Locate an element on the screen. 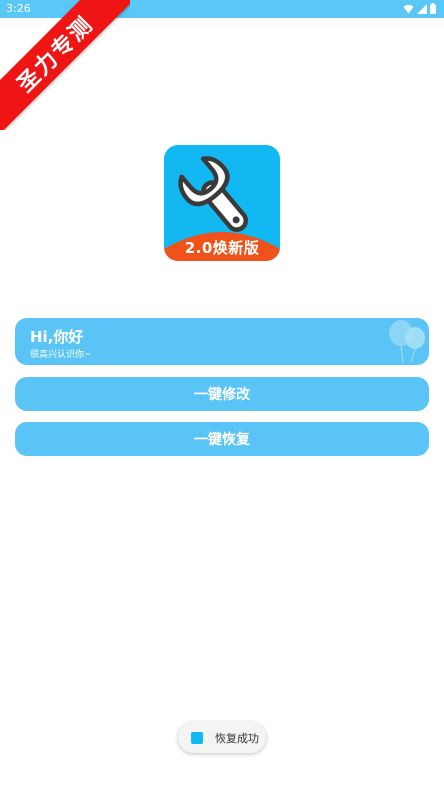 Image resolution: width=444 pixels, height=789 pixels. app-icon: 2.0焕新版 is located at coordinates (222, 203).